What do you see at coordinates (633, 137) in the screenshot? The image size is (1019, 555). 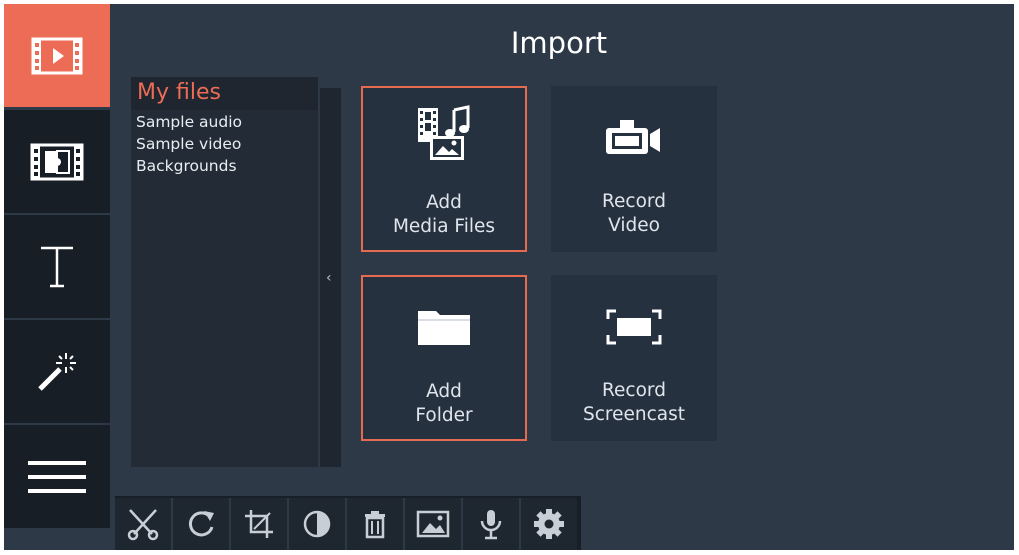 I see `video-camera-icon` at bounding box center [633, 137].